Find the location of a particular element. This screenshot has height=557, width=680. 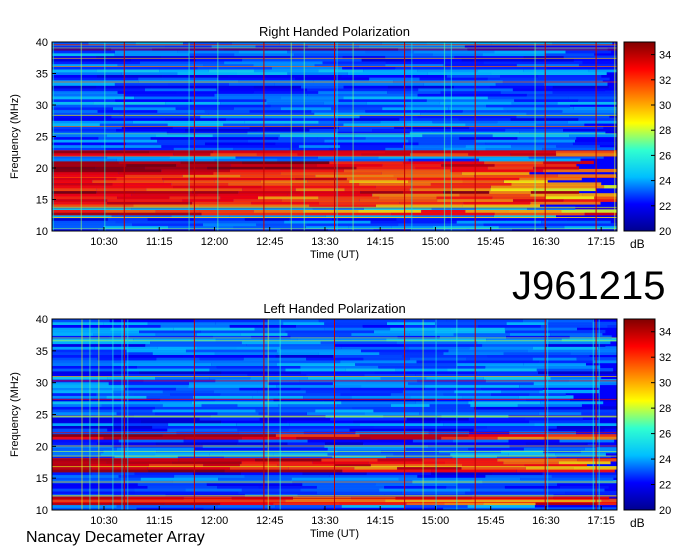

rhp-ytick-label: 20 is located at coordinates (42, 169).